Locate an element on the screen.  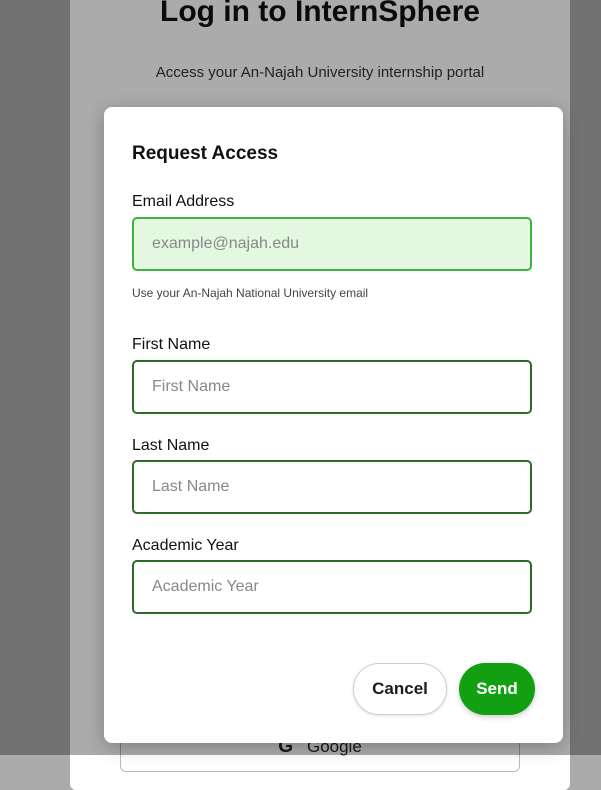
last-name-input is located at coordinates (332, 487).